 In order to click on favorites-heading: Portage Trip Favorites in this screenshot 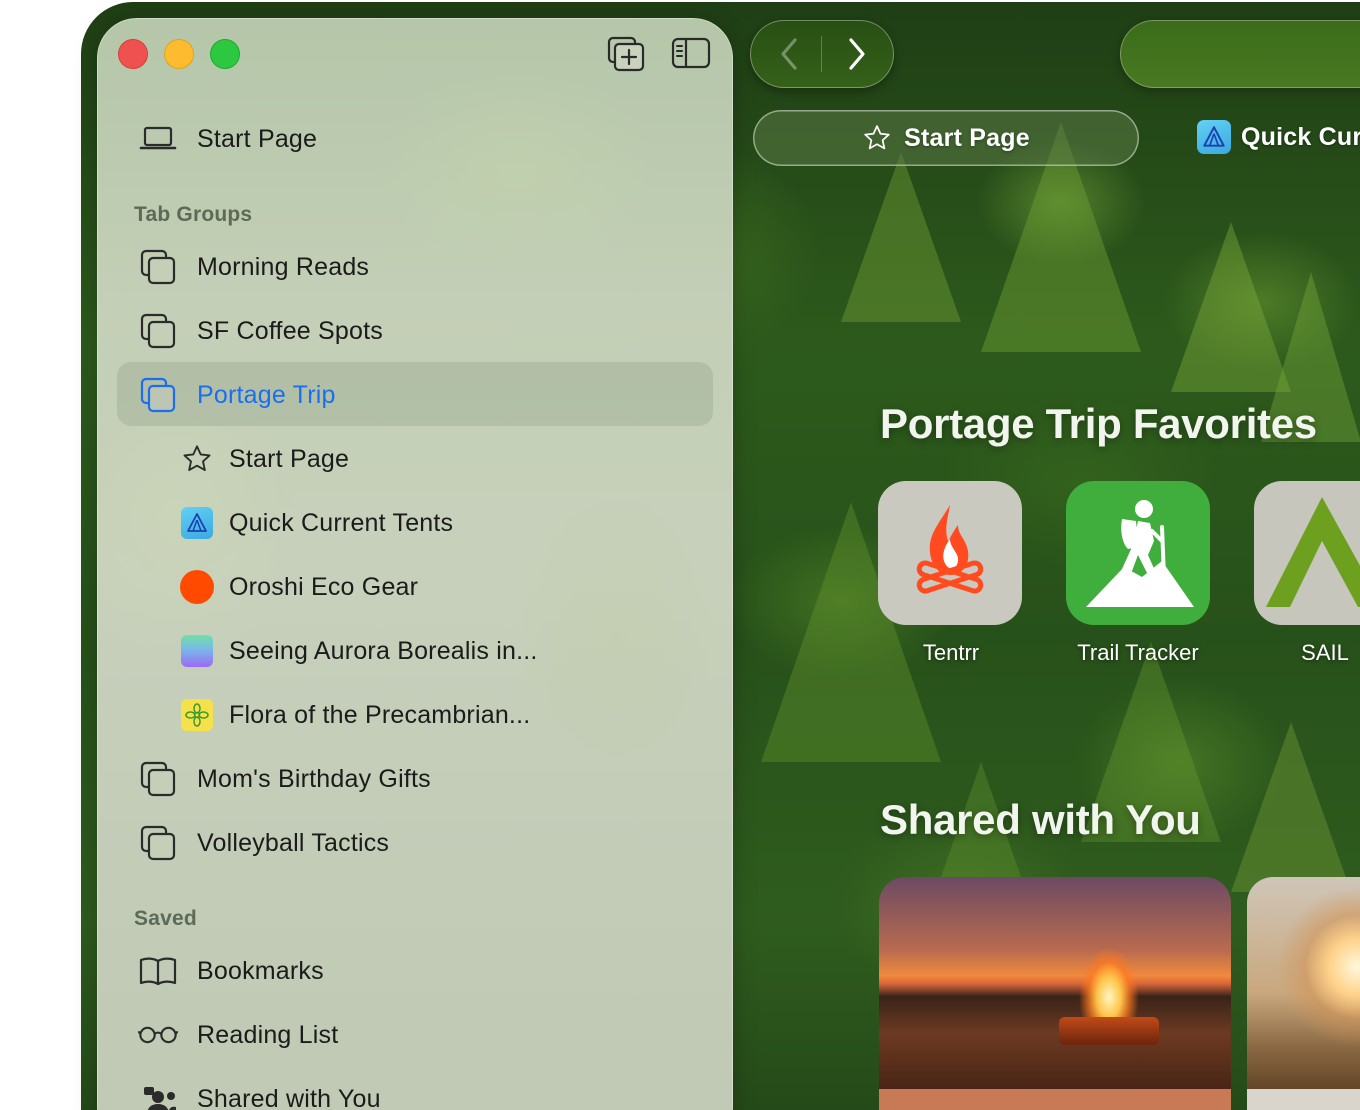, I will do `click(1098, 423)`.